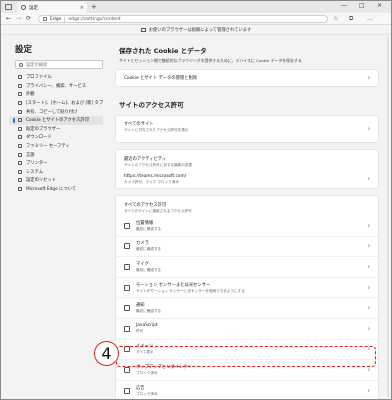  I want to click on sidebar-item: ファミリー セーフティ, so click(56, 146).